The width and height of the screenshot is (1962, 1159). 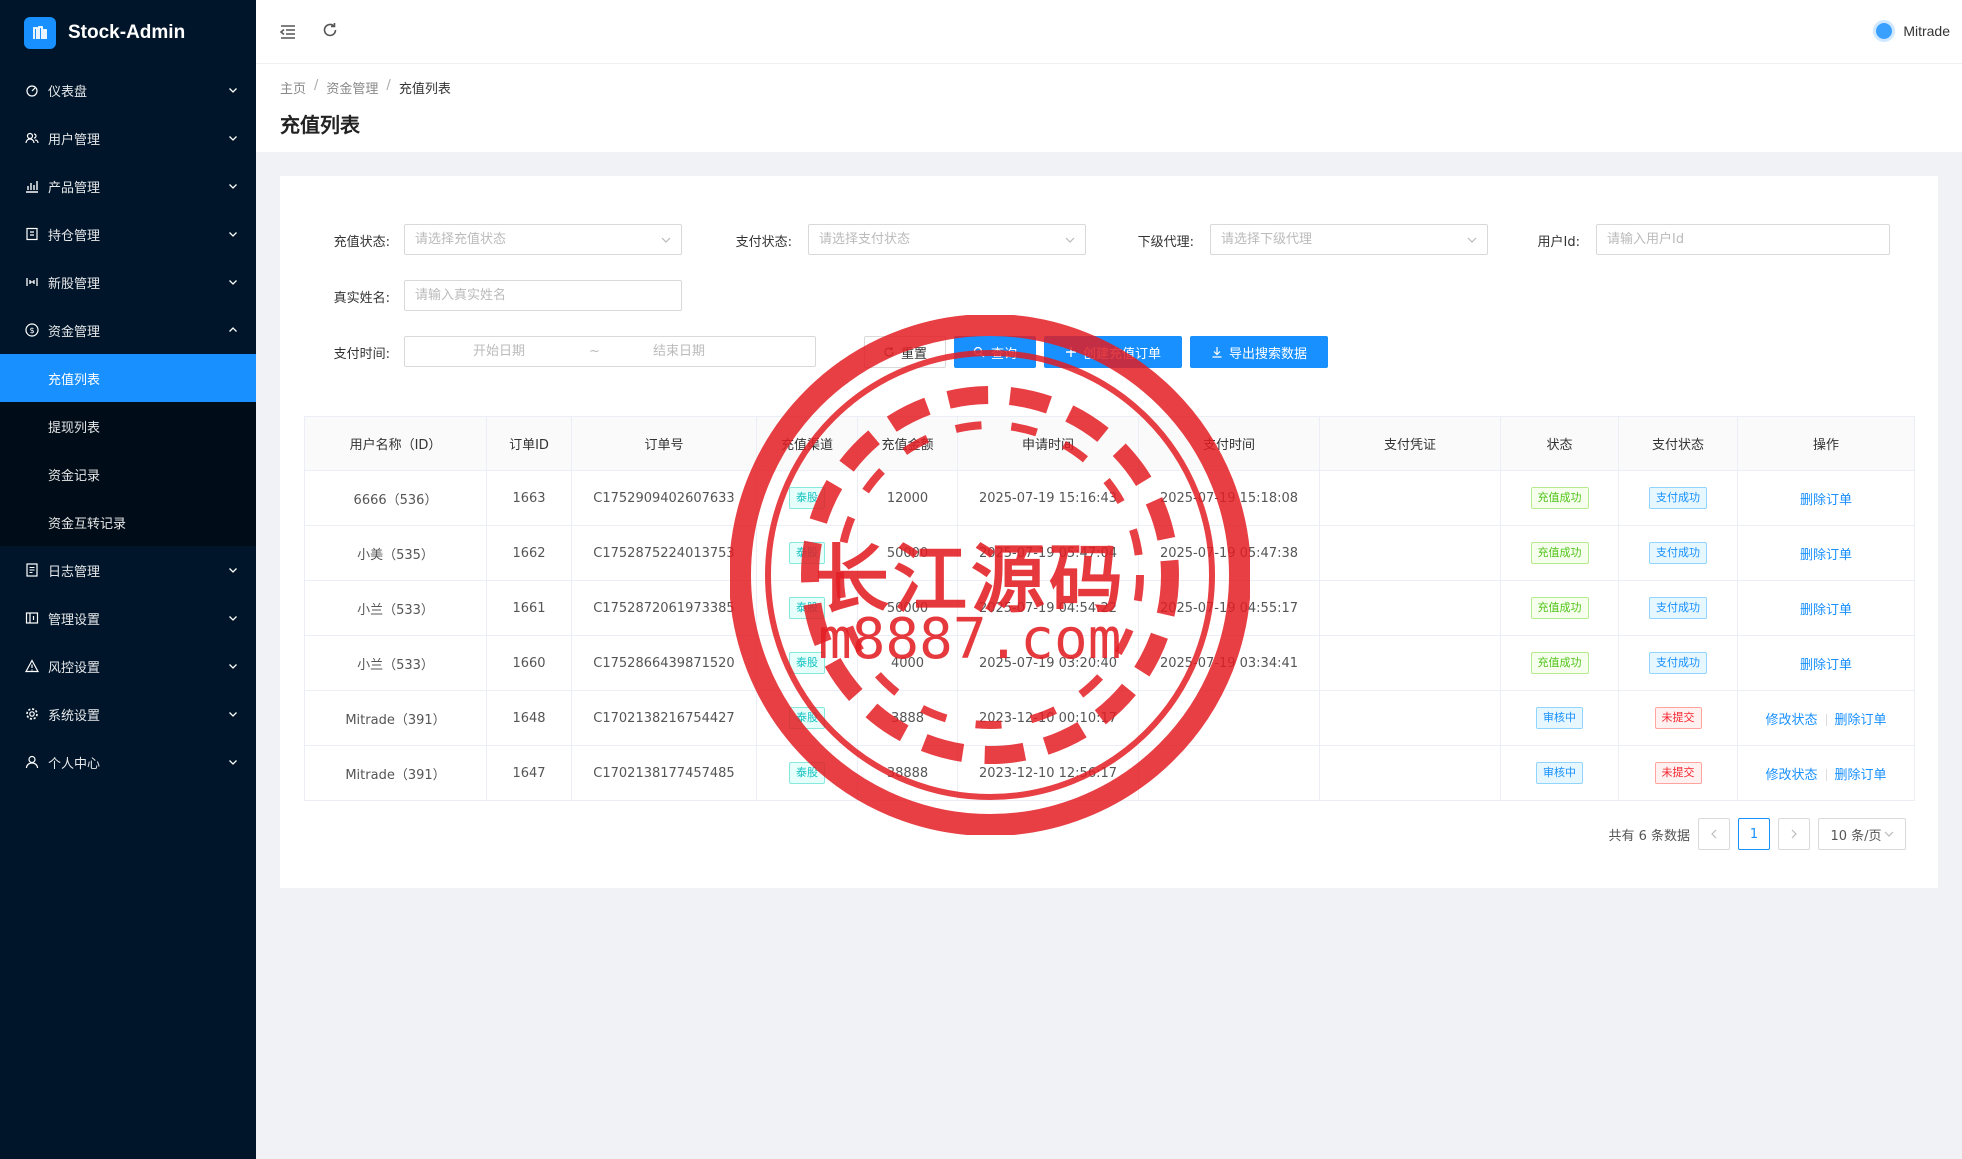 What do you see at coordinates (1794, 834) in the screenshot?
I see `next-page-button` at bounding box center [1794, 834].